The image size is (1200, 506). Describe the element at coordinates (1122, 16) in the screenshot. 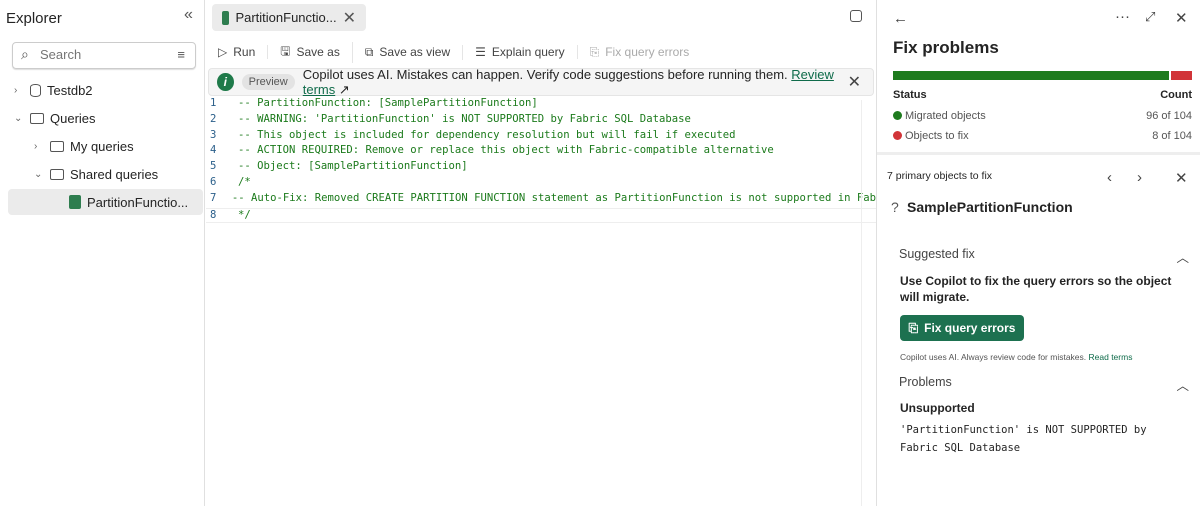

I see `more-icon: ···` at that location.